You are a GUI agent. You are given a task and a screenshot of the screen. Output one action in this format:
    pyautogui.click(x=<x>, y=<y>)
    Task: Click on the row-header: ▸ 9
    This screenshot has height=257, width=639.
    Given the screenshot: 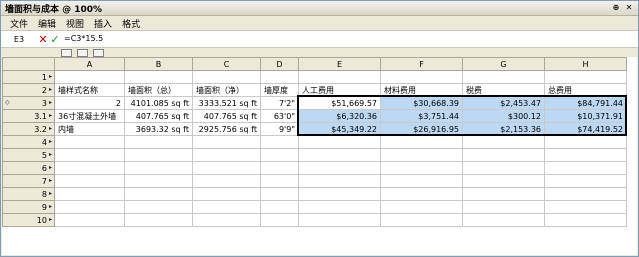 What is the action you would take?
    pyautogui.click(x=28, y=207)
    